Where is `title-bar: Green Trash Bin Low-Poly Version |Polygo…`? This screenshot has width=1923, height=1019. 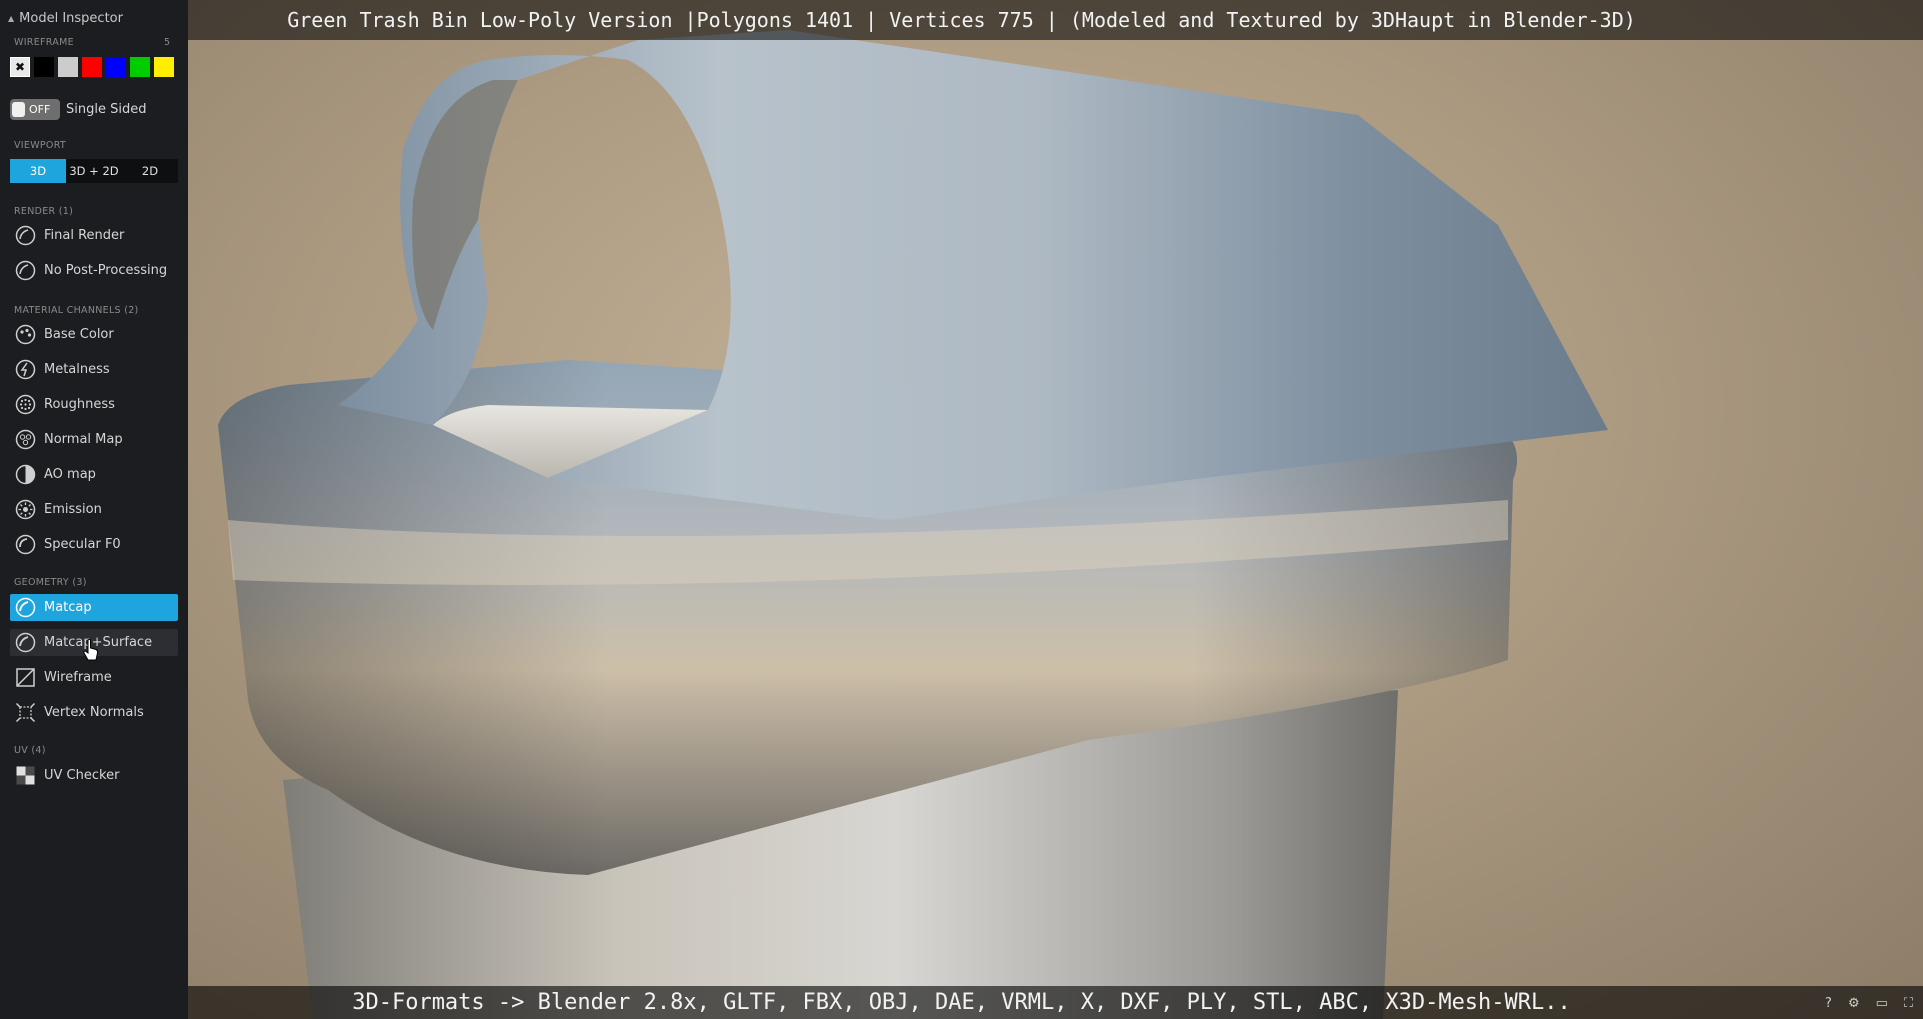
title-bar: Green Trash Bin Low-Poly Version |Polygo… is located at coordinates (961, 20).